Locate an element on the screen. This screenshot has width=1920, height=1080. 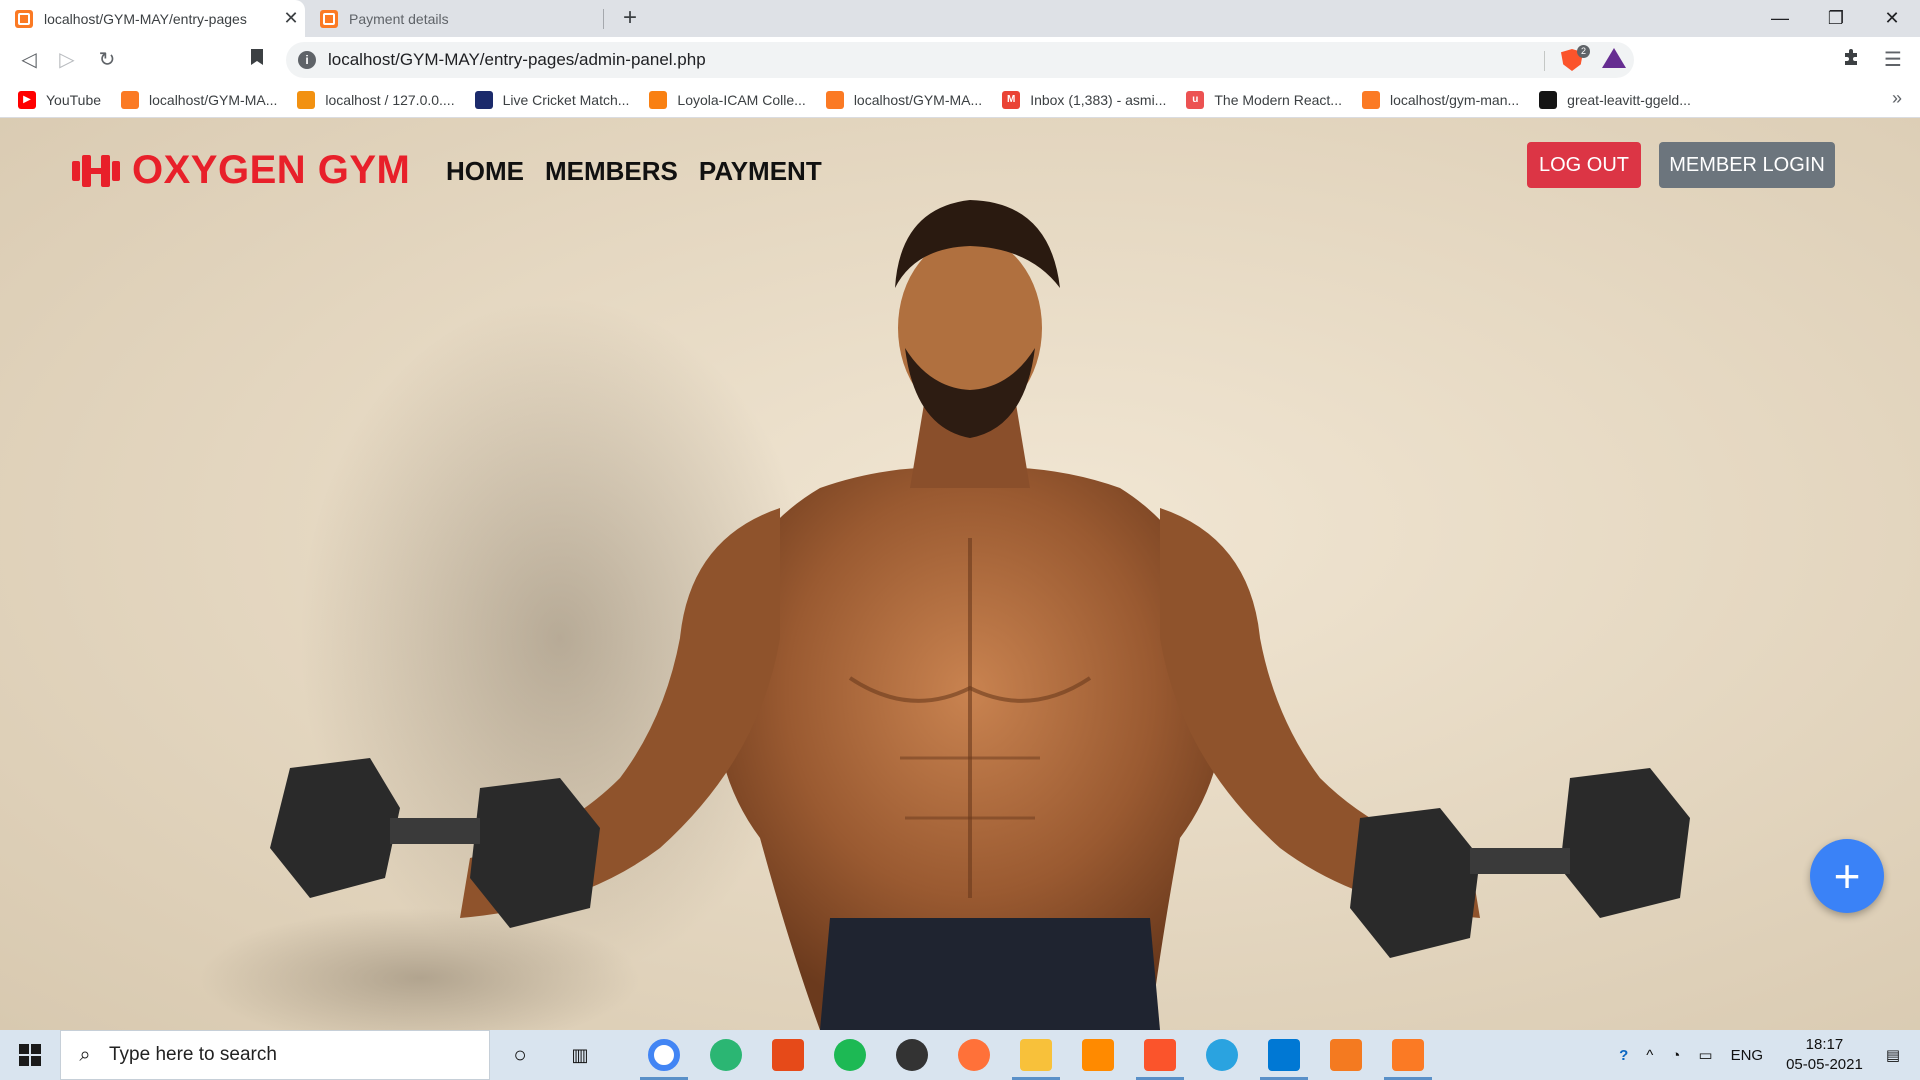
notifications-icon: ▤ is located at coordinates (1893, 1055).